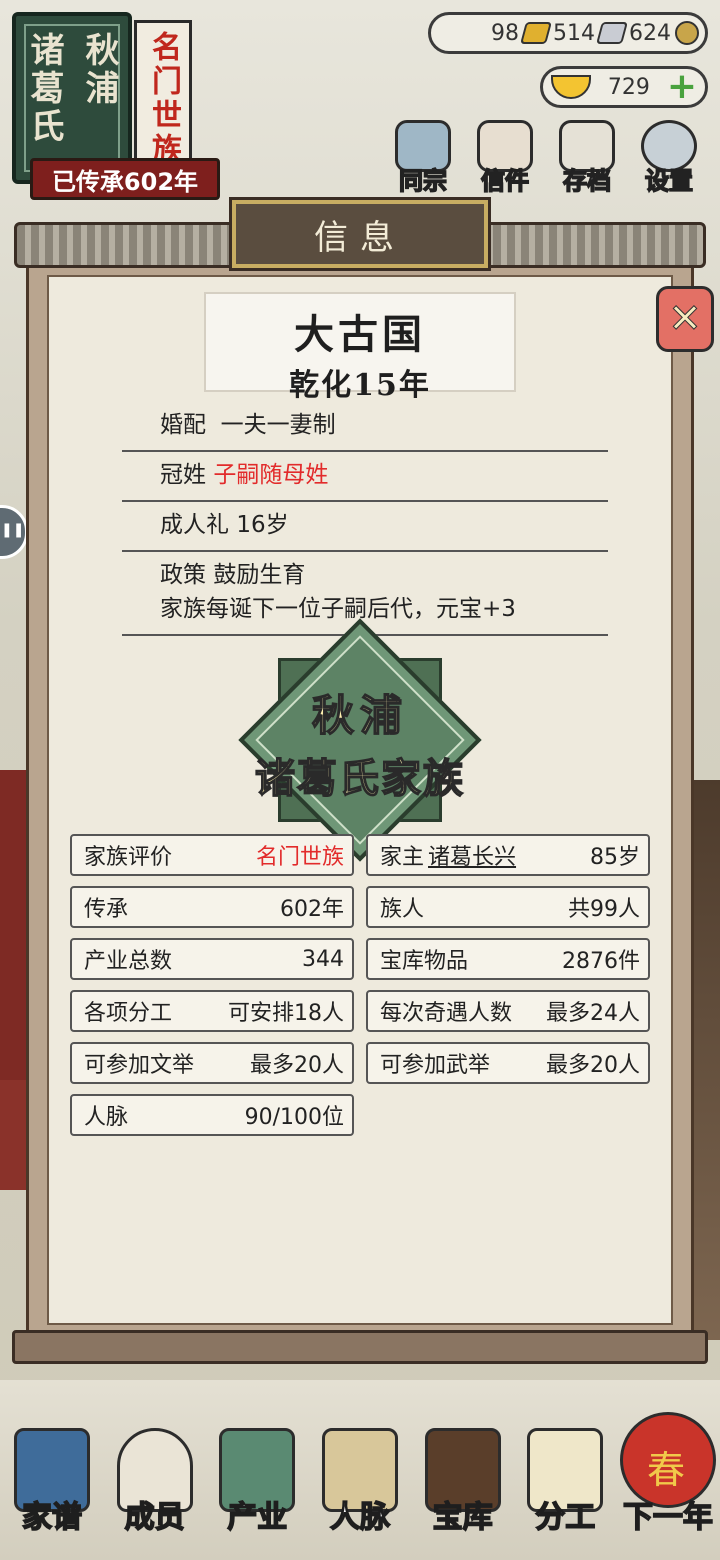 The width and height of the screenshot is (720, 1560). Describe the element at coordinates (463, 1477) in the screenshot. I see `nav-treasury: 宝库` at that location.